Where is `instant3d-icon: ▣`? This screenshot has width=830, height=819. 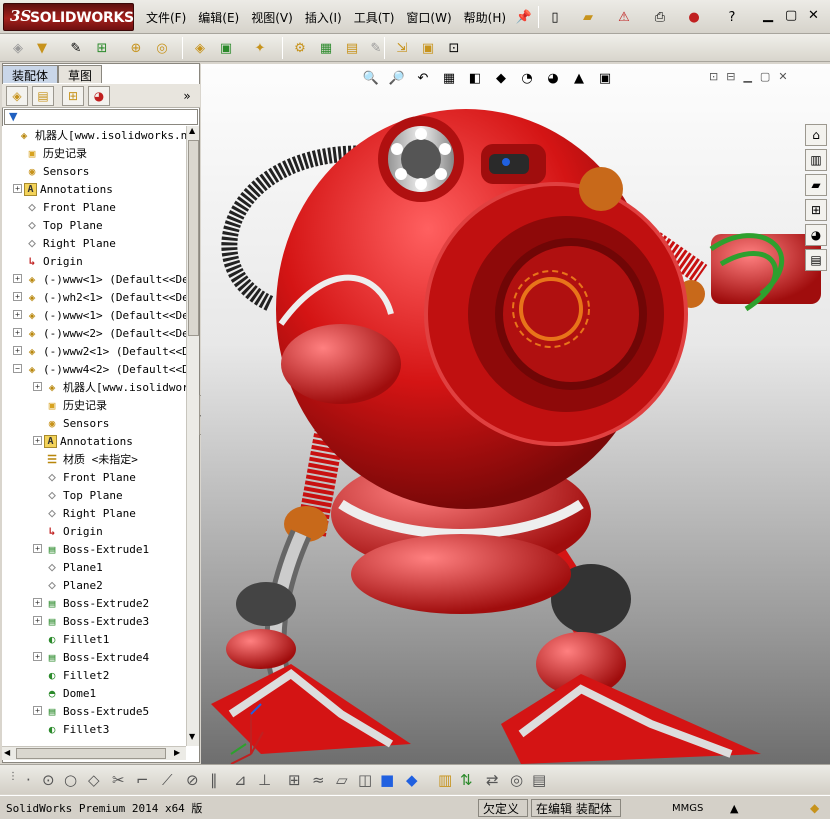
instant3d-icon: ▣ is located at coordinates (428, 48).